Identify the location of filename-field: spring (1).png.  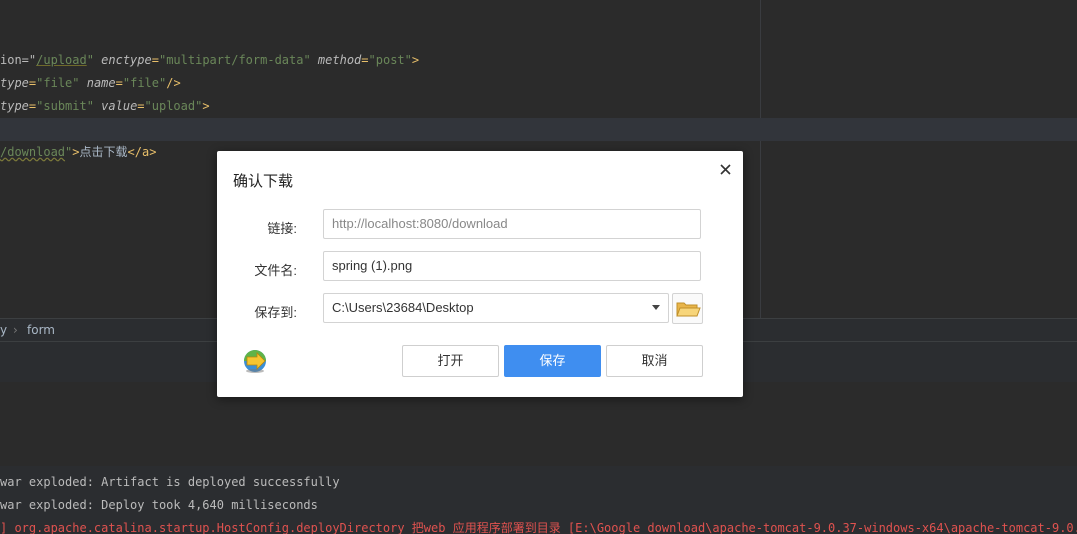
(512, 266).